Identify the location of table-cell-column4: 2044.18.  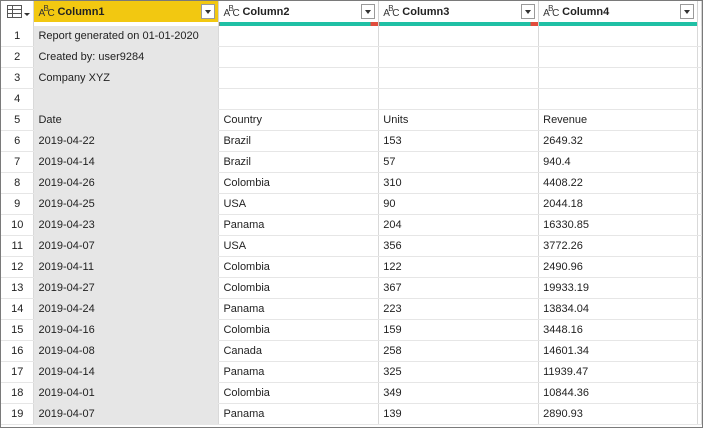
(618, 204).